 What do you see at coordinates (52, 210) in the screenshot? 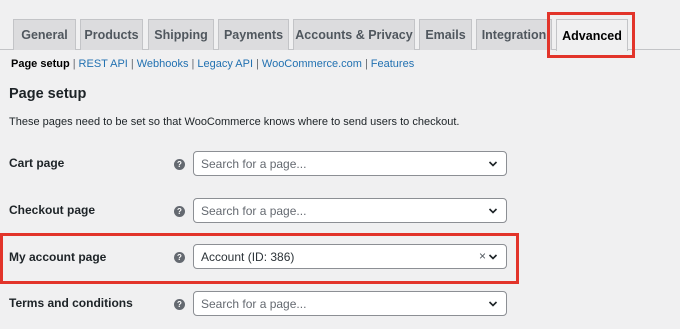
I see `checkout-page-label: Checkout page` at bounding box center [52, 210].